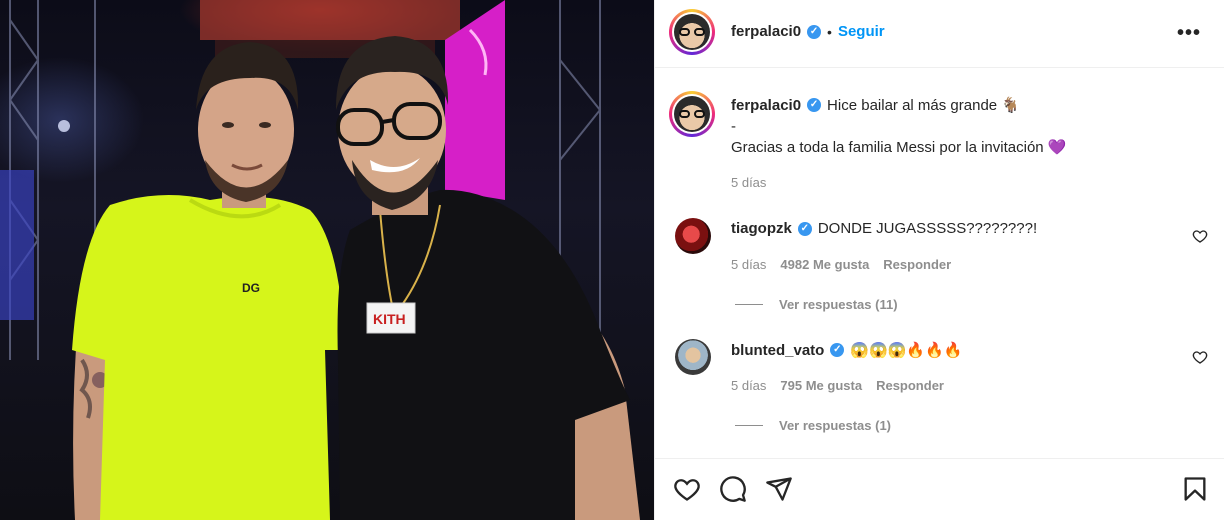  I want to click on caption-first-line: ferpalaci0 ✓ Hice bailar al más grande 🐐, so click(875, 105).